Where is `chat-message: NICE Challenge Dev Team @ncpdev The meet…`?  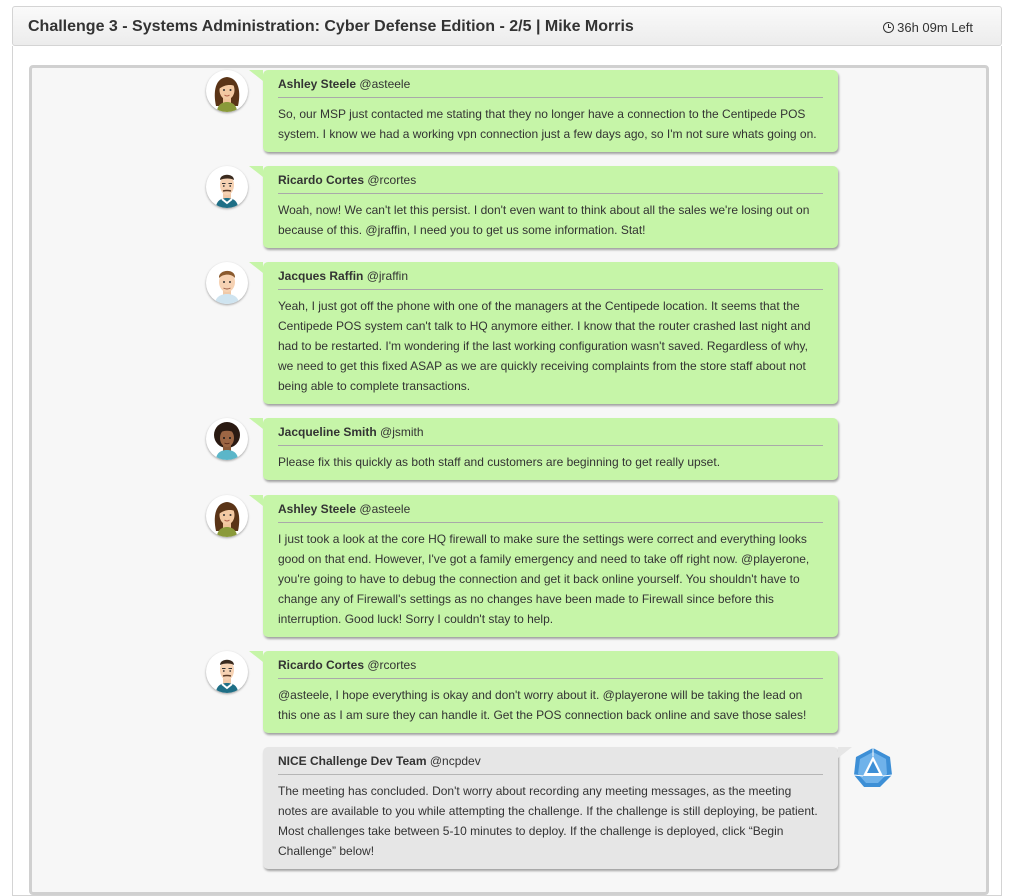 chat-message: NICE Challenge Dev Team @ncpdev The meet… is located at coordinates (557, 808).